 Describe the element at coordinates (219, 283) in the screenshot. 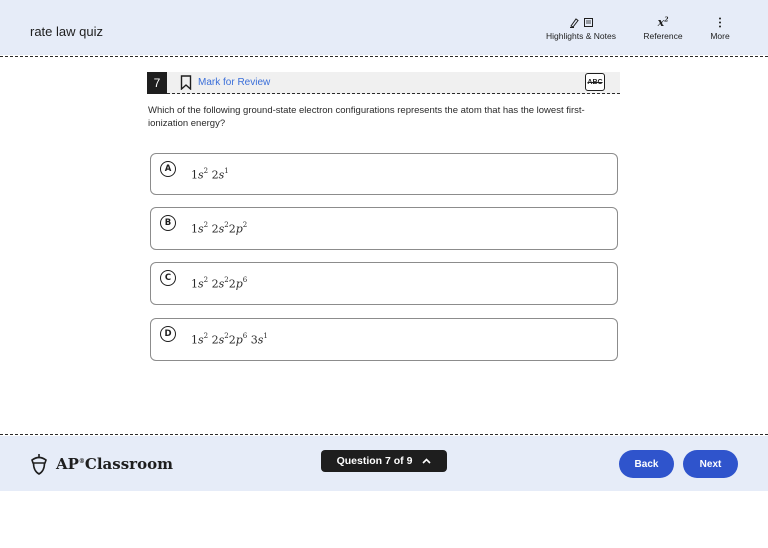

I see `option-c-text: 1s2 2s22p6` at that location.